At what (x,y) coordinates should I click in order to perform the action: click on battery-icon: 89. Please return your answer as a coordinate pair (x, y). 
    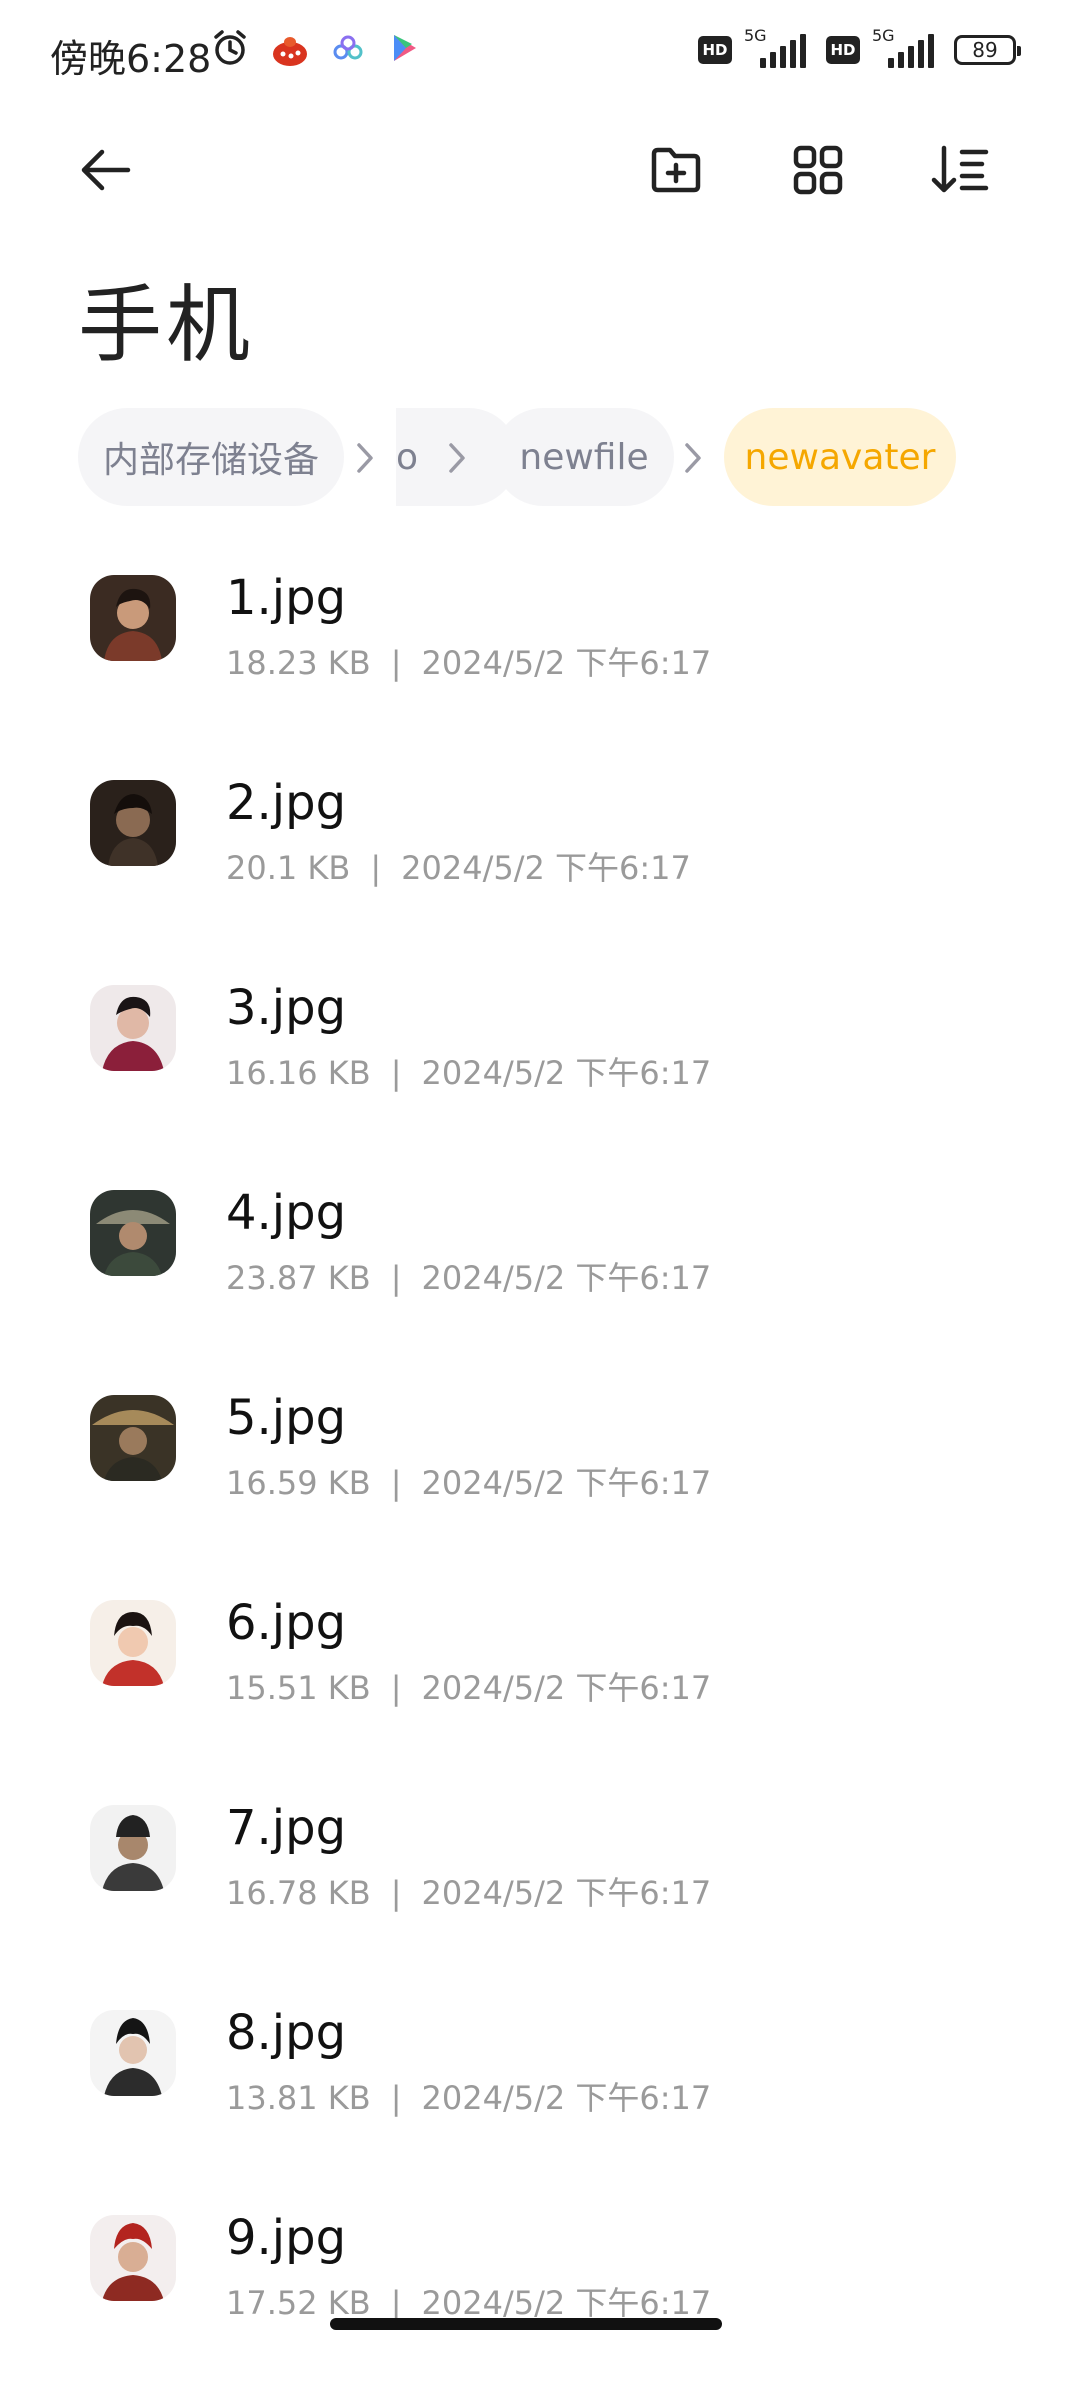
    Looking at the image, I should click on (987, 50).